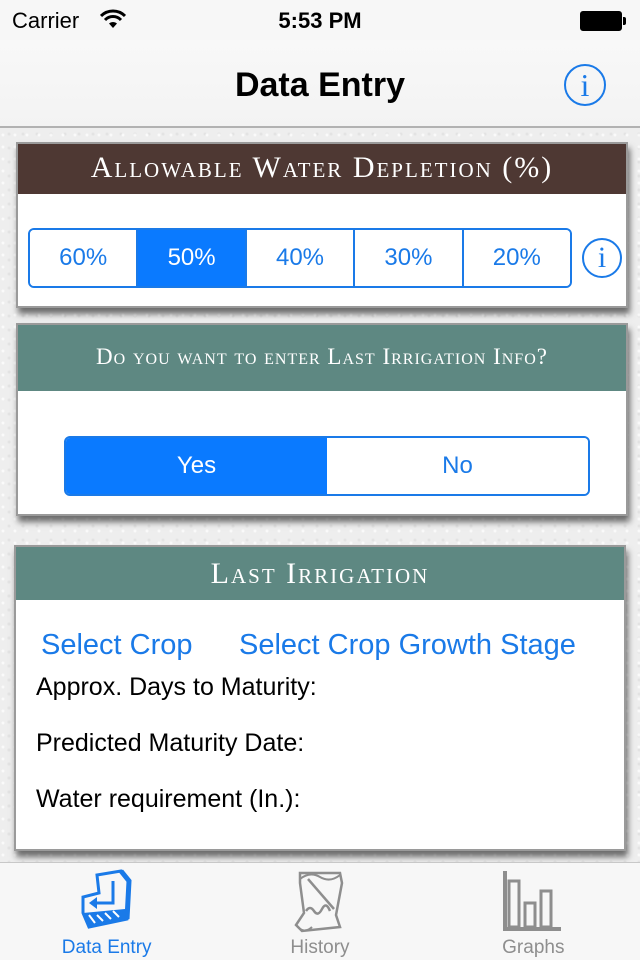  Describe the element at coordinates (168, 799) in the screenshot. I see `water-requirement-label: Water requirement (In.):` at that location.